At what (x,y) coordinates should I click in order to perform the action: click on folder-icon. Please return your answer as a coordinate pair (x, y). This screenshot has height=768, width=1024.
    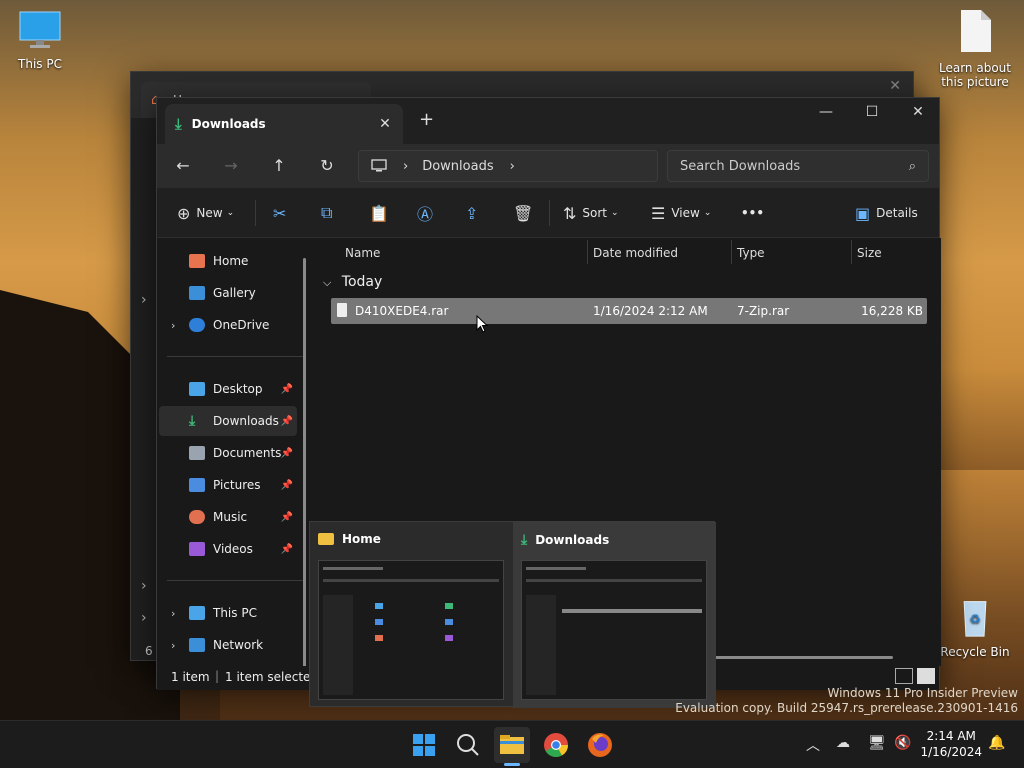
    Looking at the image, I should click on (326, 539).